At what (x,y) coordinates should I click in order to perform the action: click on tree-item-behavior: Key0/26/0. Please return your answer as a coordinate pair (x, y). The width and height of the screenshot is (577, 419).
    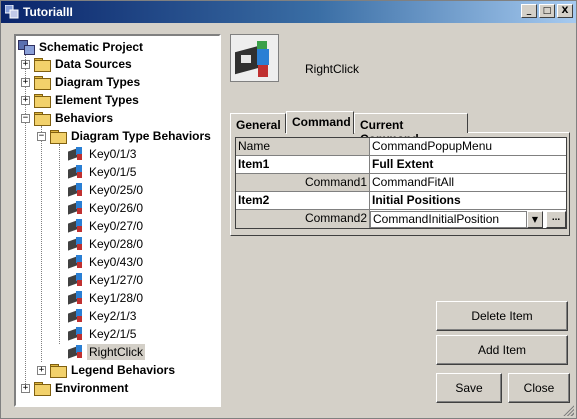
    Looking at the image, I should click on (106, 208).